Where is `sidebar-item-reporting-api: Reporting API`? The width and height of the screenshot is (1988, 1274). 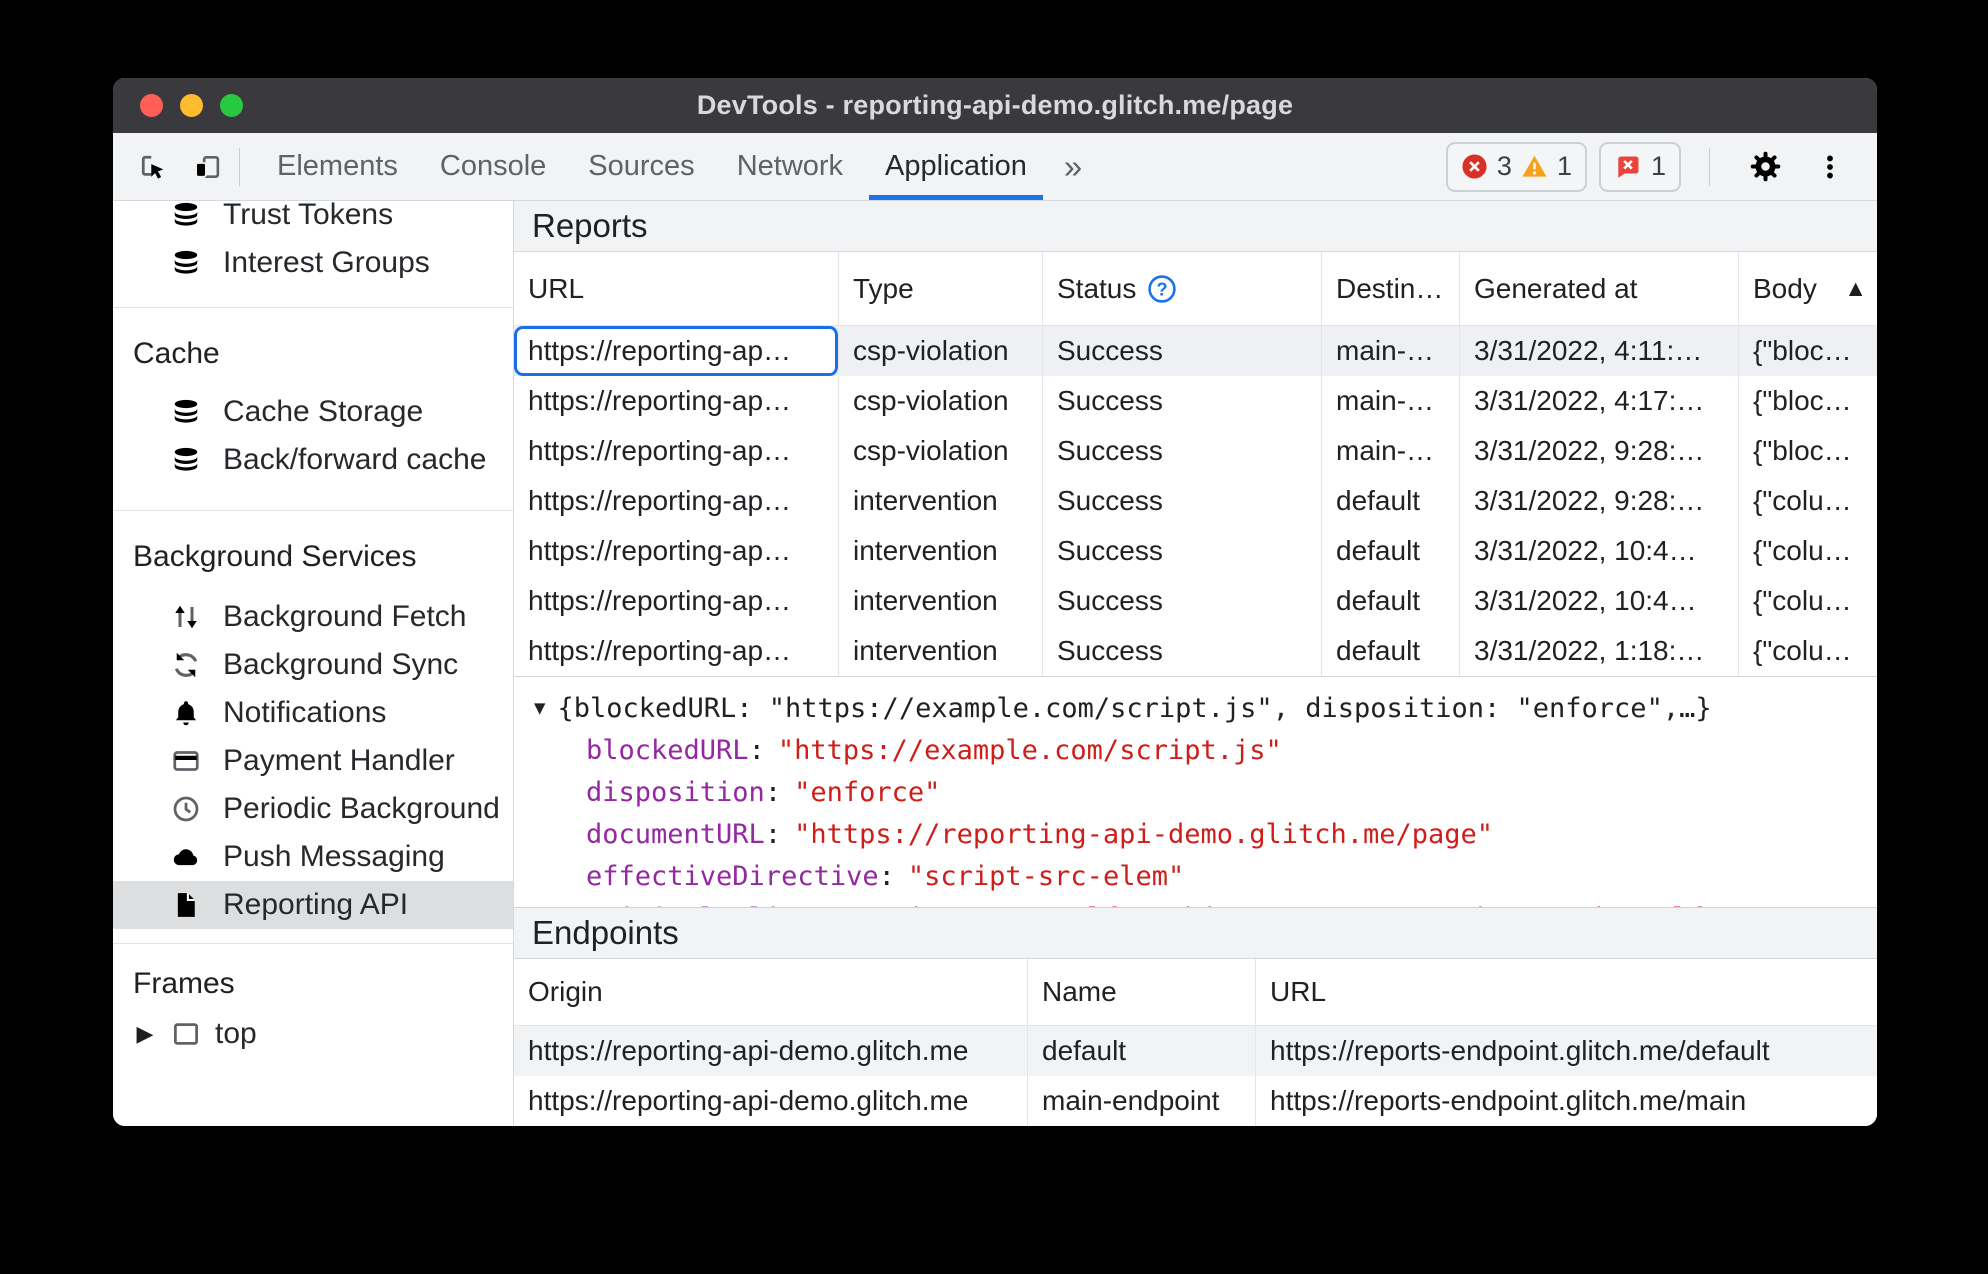 sidebar-item-reporting-api: Reporting API is located at coordinates (313, 905).